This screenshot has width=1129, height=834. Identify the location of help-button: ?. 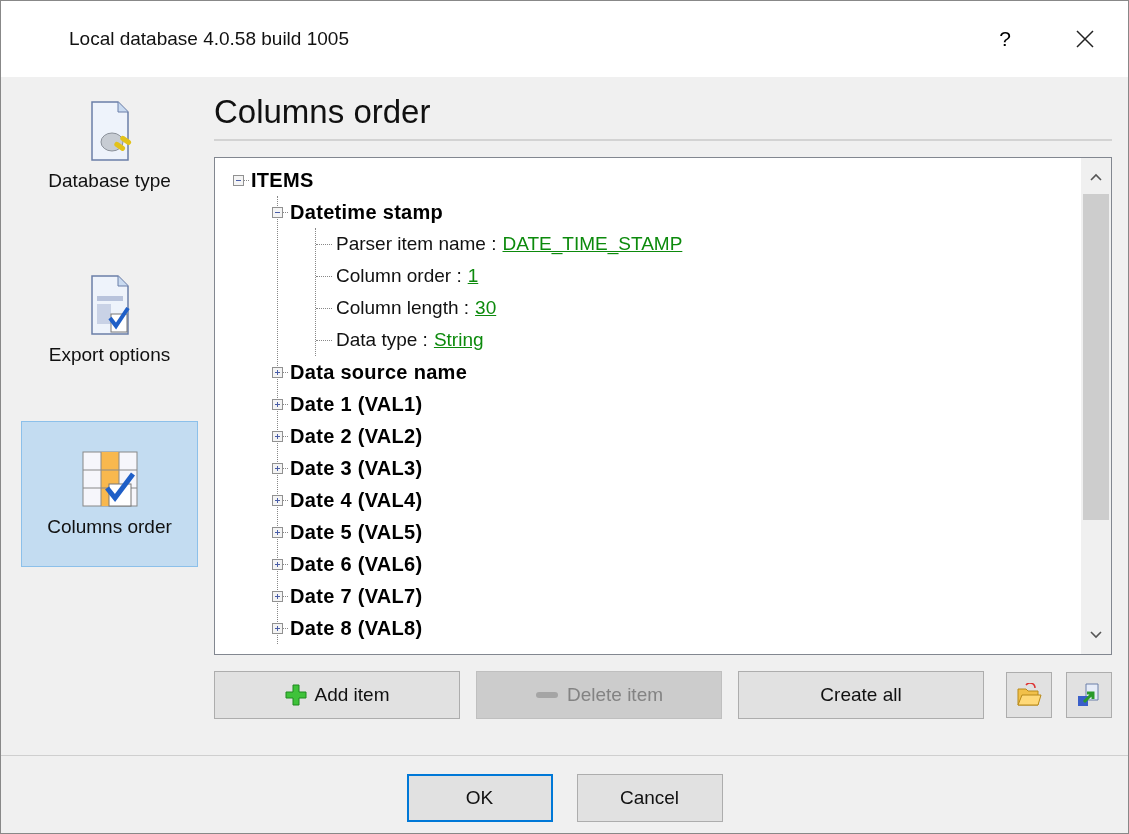
(1005, 39).